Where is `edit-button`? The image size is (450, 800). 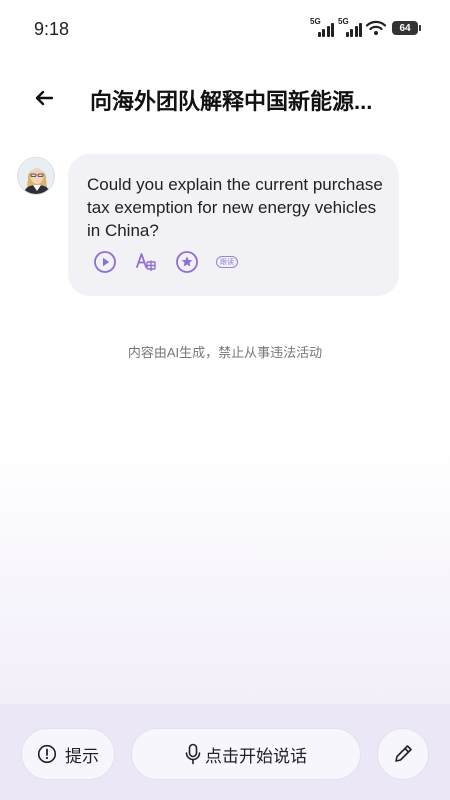 edit-button is located at coordinates (403, 754).